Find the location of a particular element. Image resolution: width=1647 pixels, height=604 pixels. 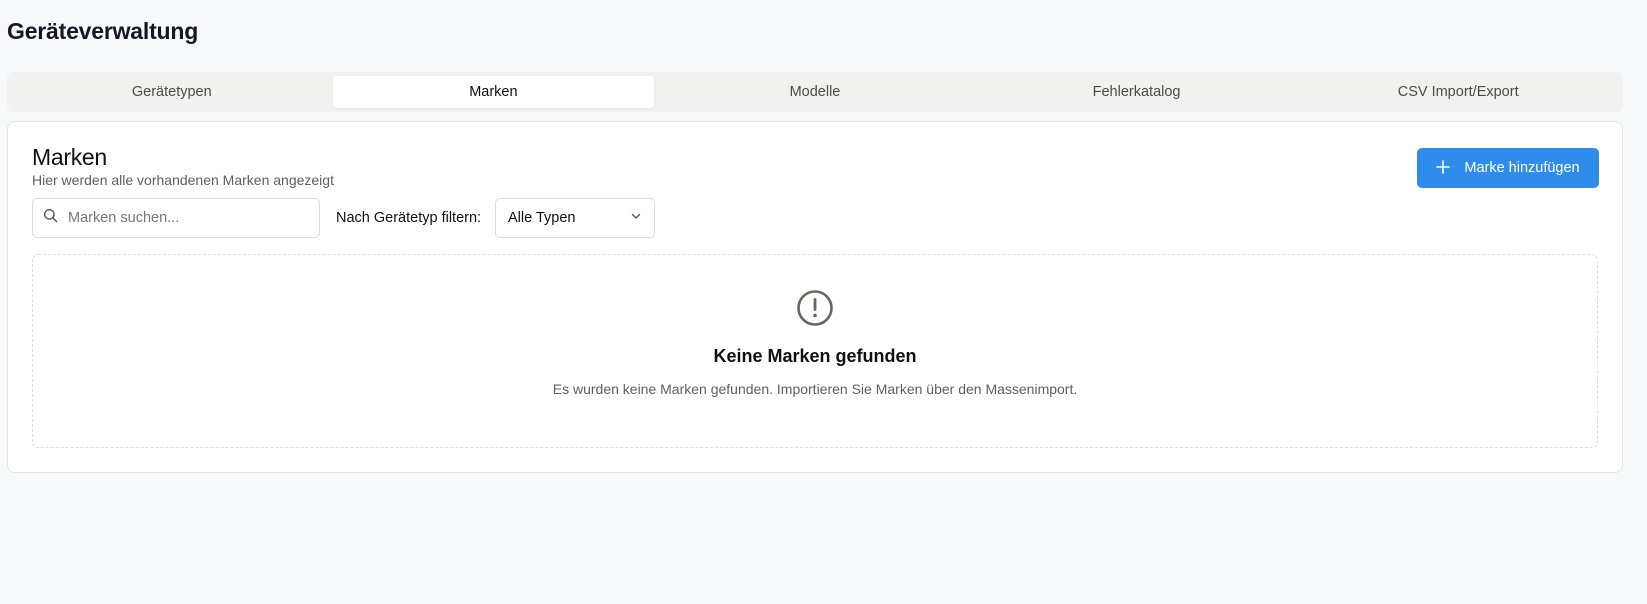

tab-geraetetypen: Gerätetypen is located at coordinates (172, 92).